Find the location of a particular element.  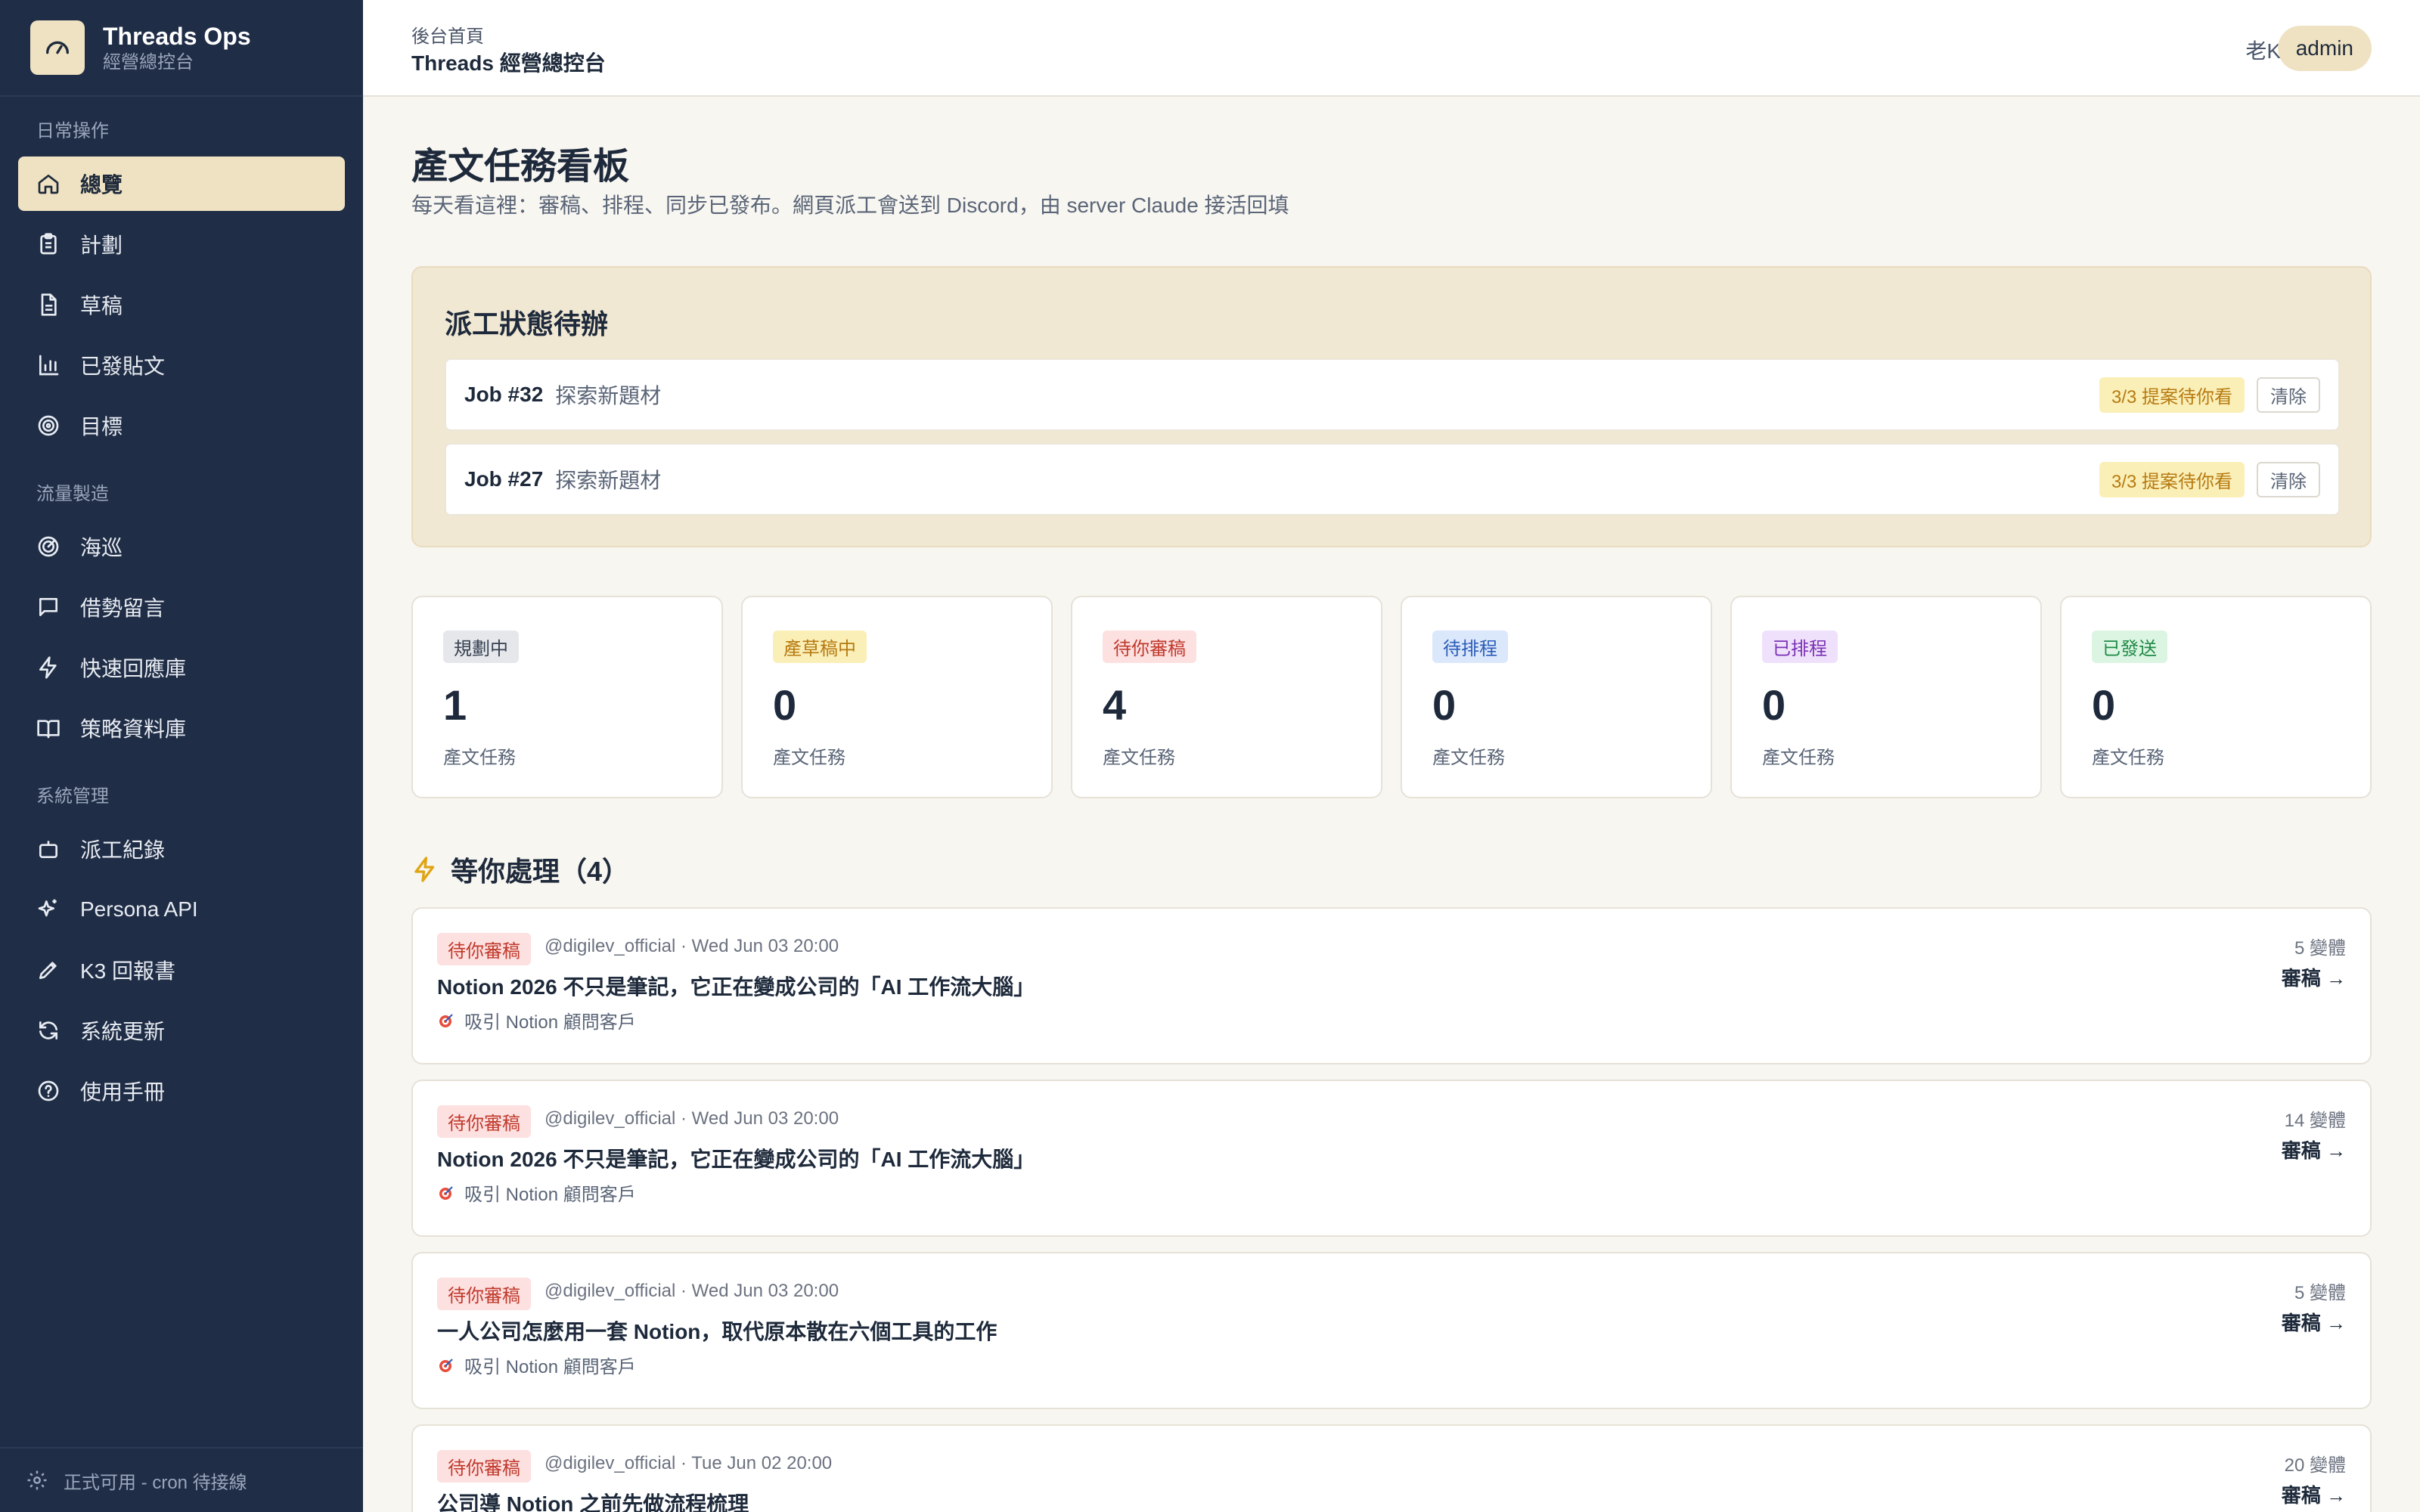

sidebar-item-label: 總覽 is located at coordinates (101, 185).